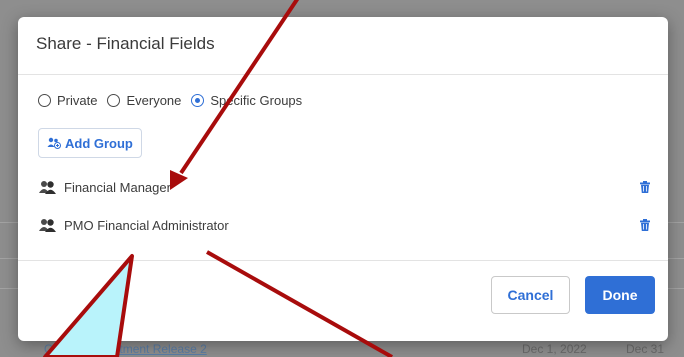  What do you see at coordinates (117, 187) in the screenshot?
I see `group-name: Financial Manager` at bounding box center [117, 187].